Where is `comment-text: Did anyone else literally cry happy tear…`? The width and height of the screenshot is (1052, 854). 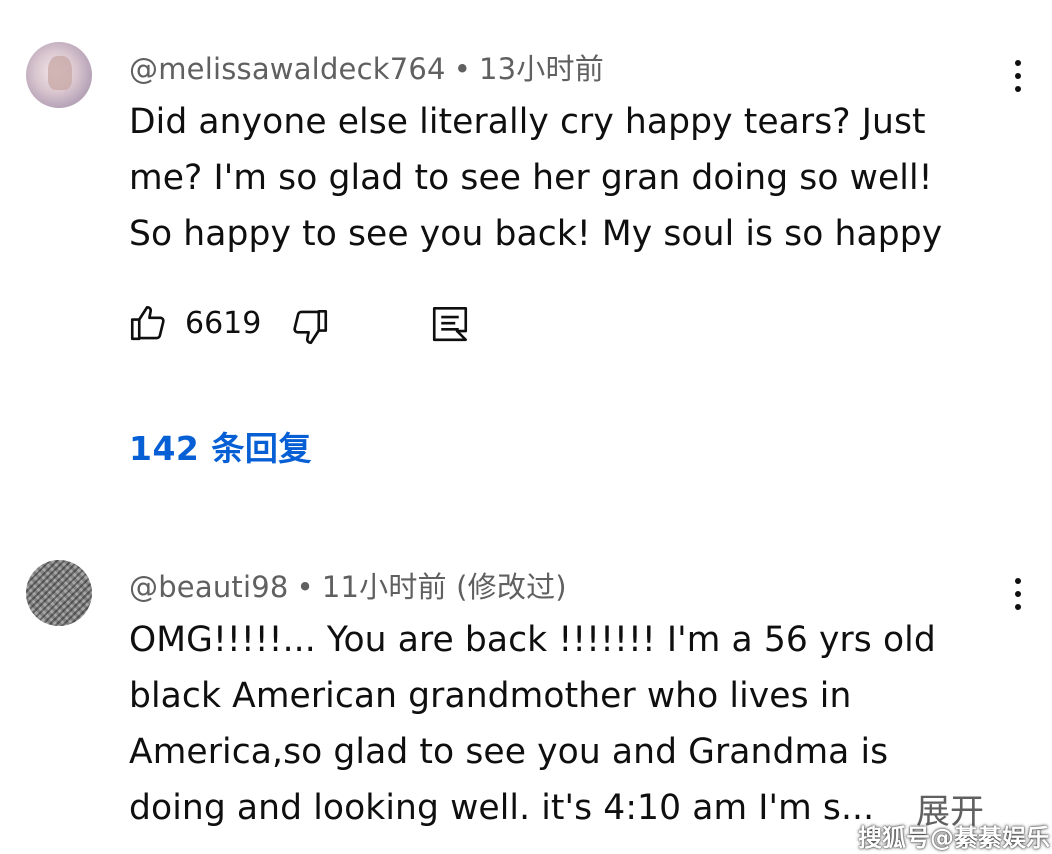
comment-text: Did anyone else literally cry happy tear… is located at coordinates (536, 178).